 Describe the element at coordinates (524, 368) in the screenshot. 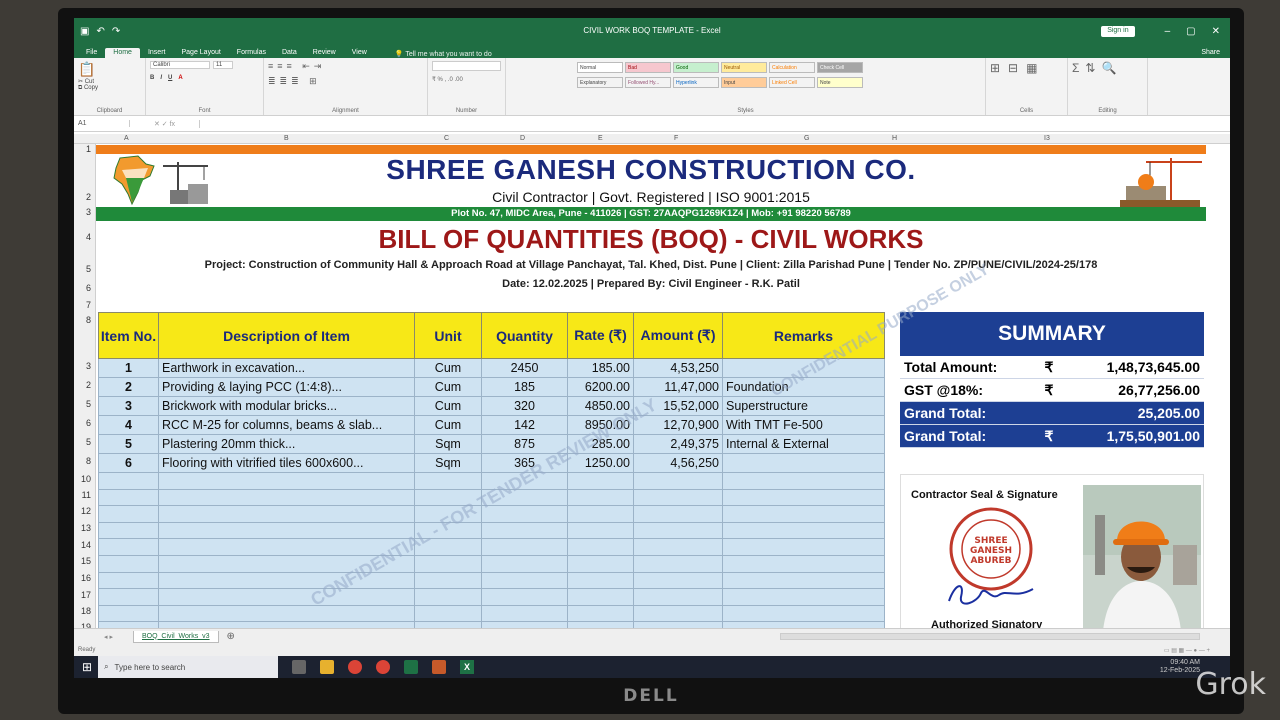

I see `table-cell: 2450` at that location.